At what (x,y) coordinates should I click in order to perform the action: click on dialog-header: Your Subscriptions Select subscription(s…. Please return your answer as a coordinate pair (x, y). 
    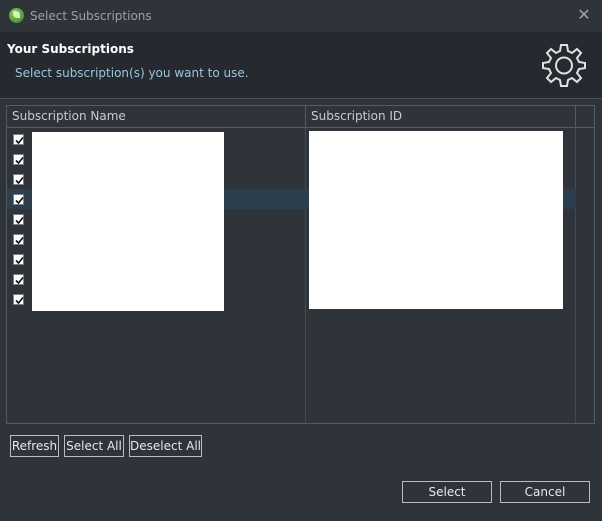
    Looking at the image, I should click on (301, 65).